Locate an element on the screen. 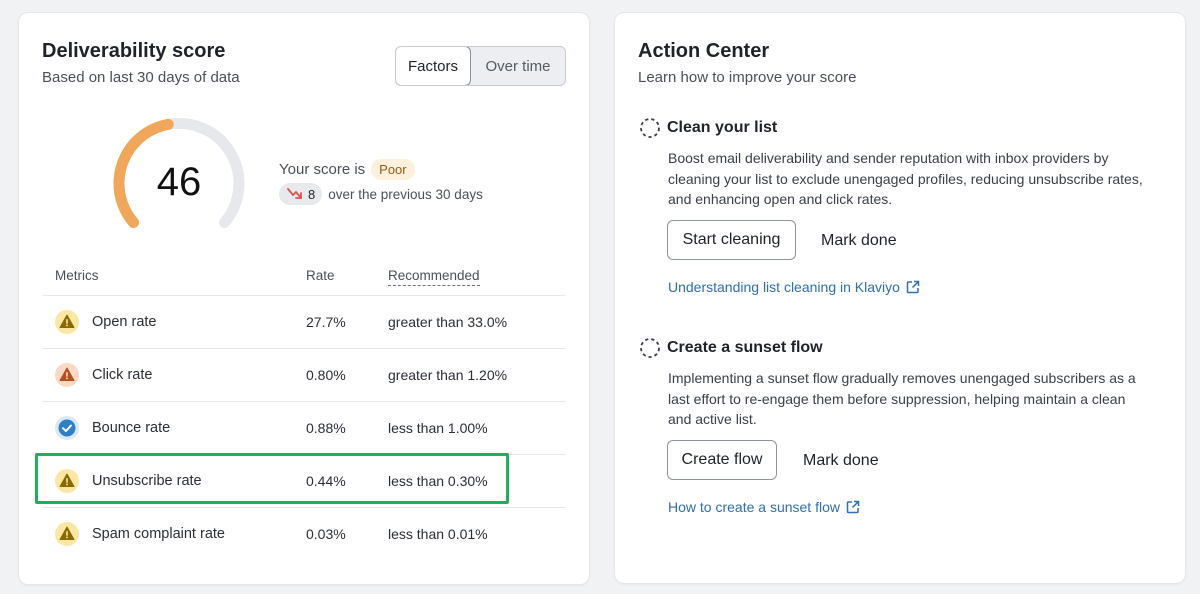 The image size is (1200, 594). sunset-flow-help-link: How to create a sunset flow is located at coordinates (764, 507).